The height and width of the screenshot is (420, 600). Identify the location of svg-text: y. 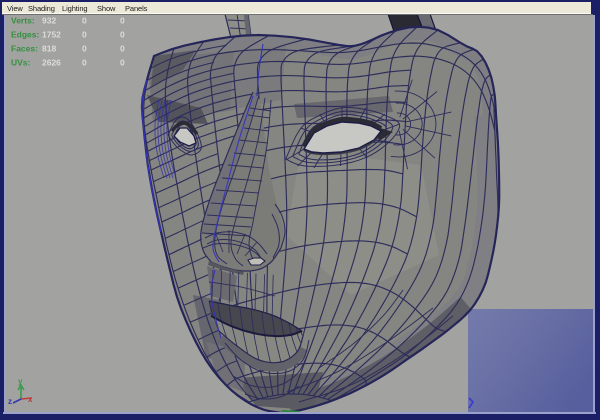
(20, 381).